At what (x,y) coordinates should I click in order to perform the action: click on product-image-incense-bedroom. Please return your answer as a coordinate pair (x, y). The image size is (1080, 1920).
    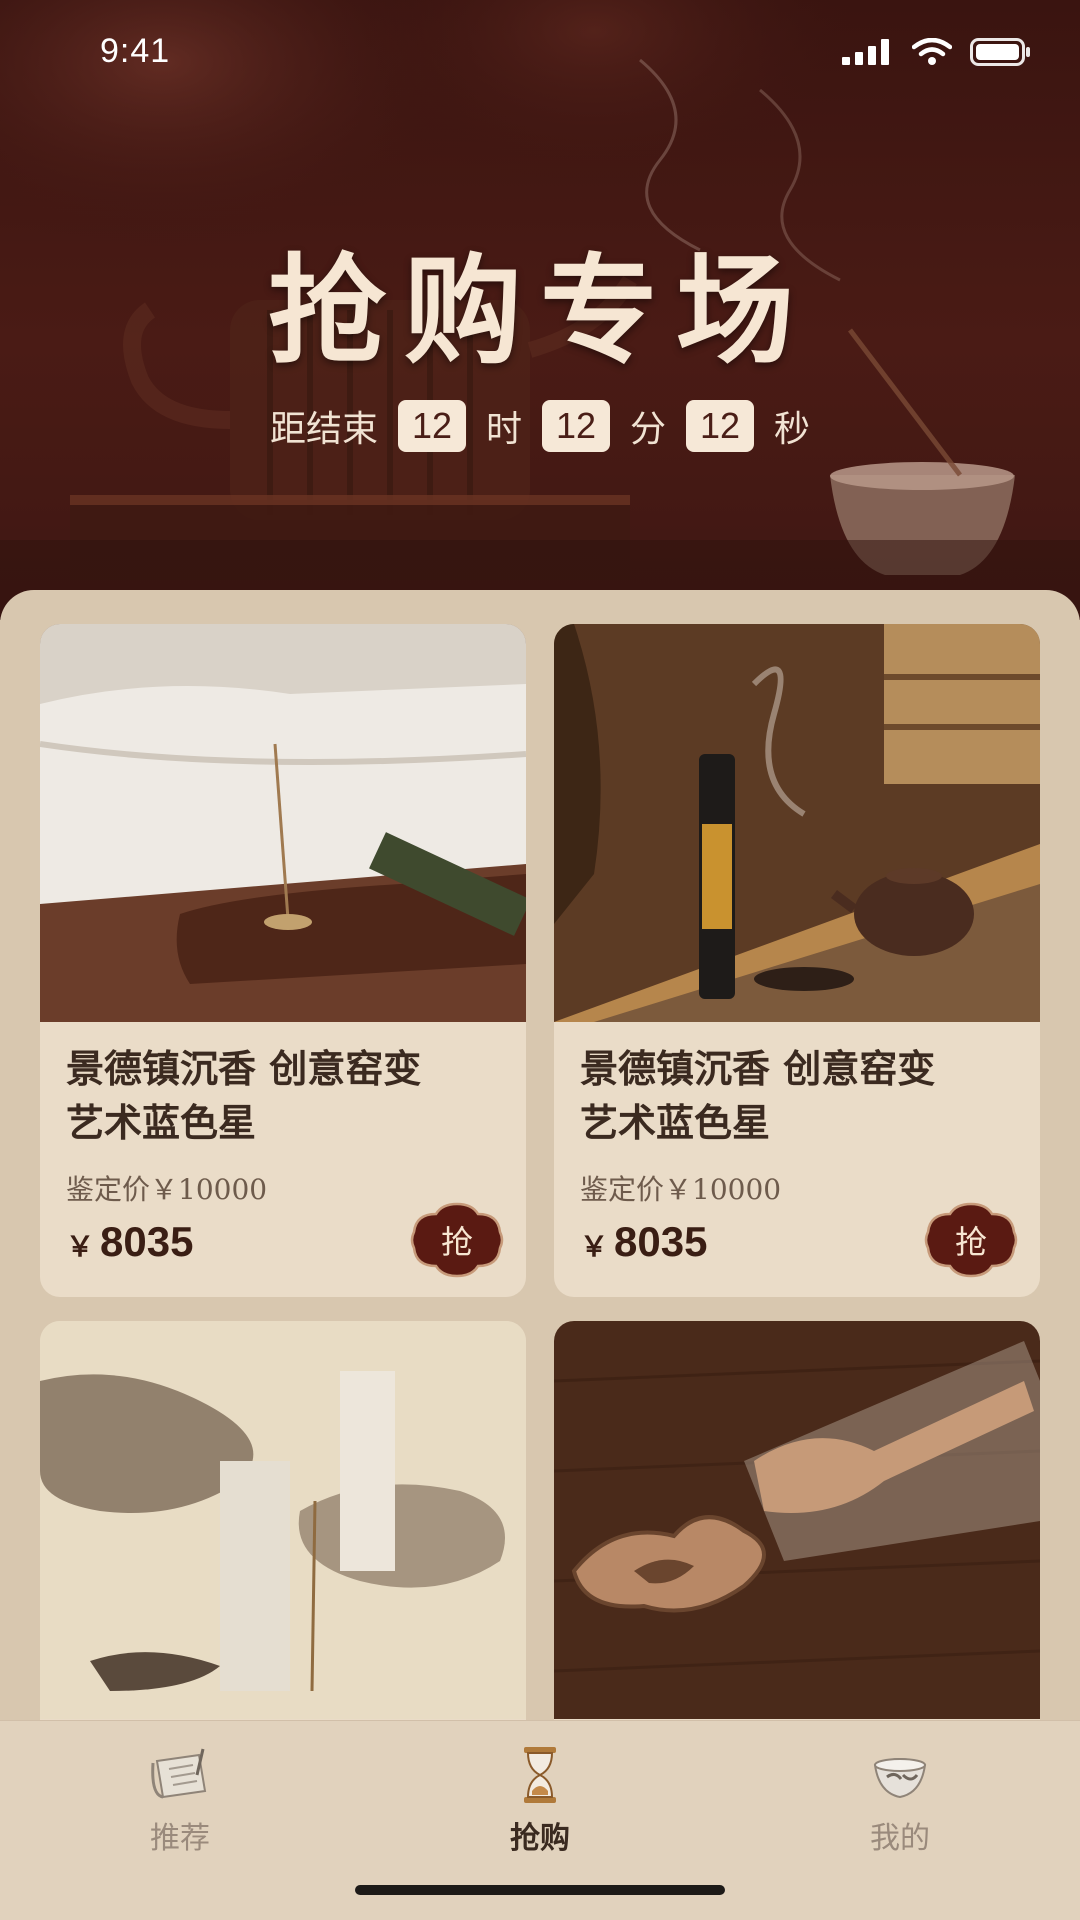
    Looking at the image, I should click on (283, 823).